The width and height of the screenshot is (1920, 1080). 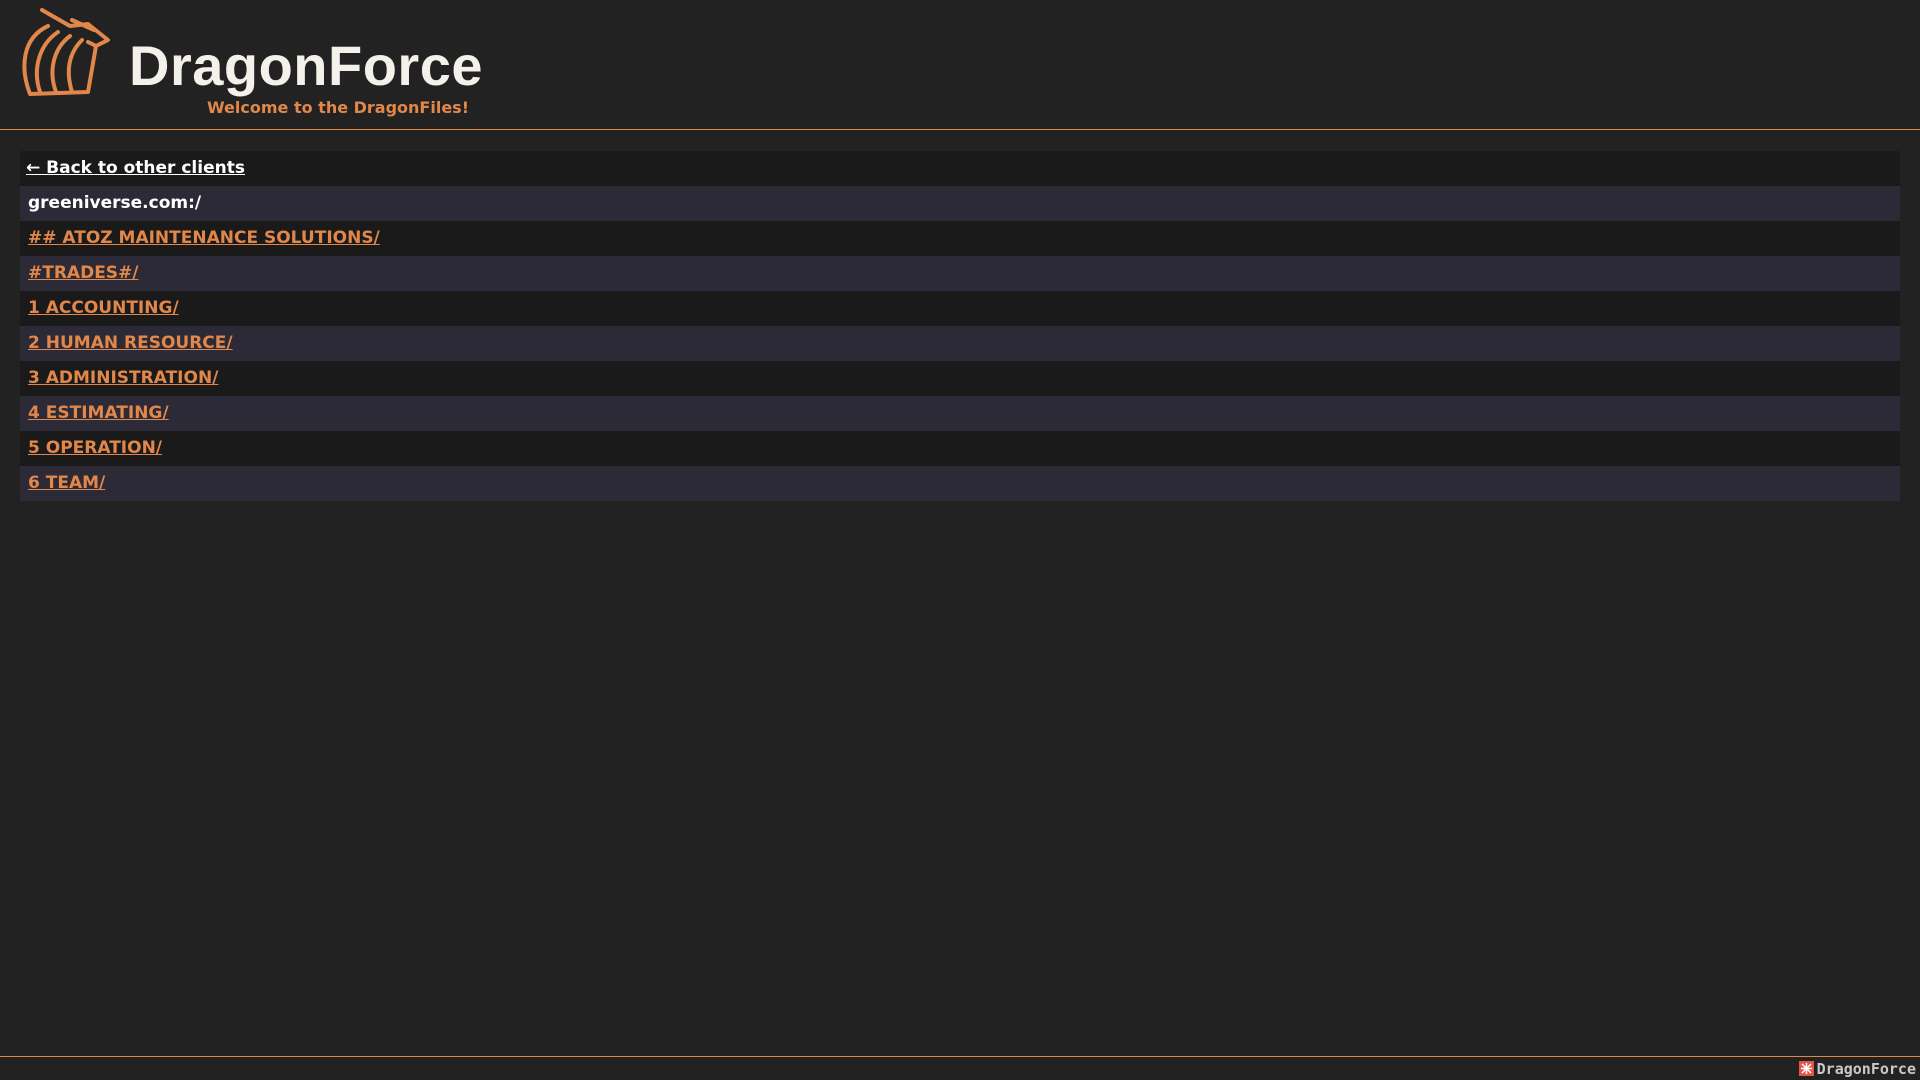 I want to click on folder-link: 3 ADMINISTRATION/, so click(x=123, y=378).